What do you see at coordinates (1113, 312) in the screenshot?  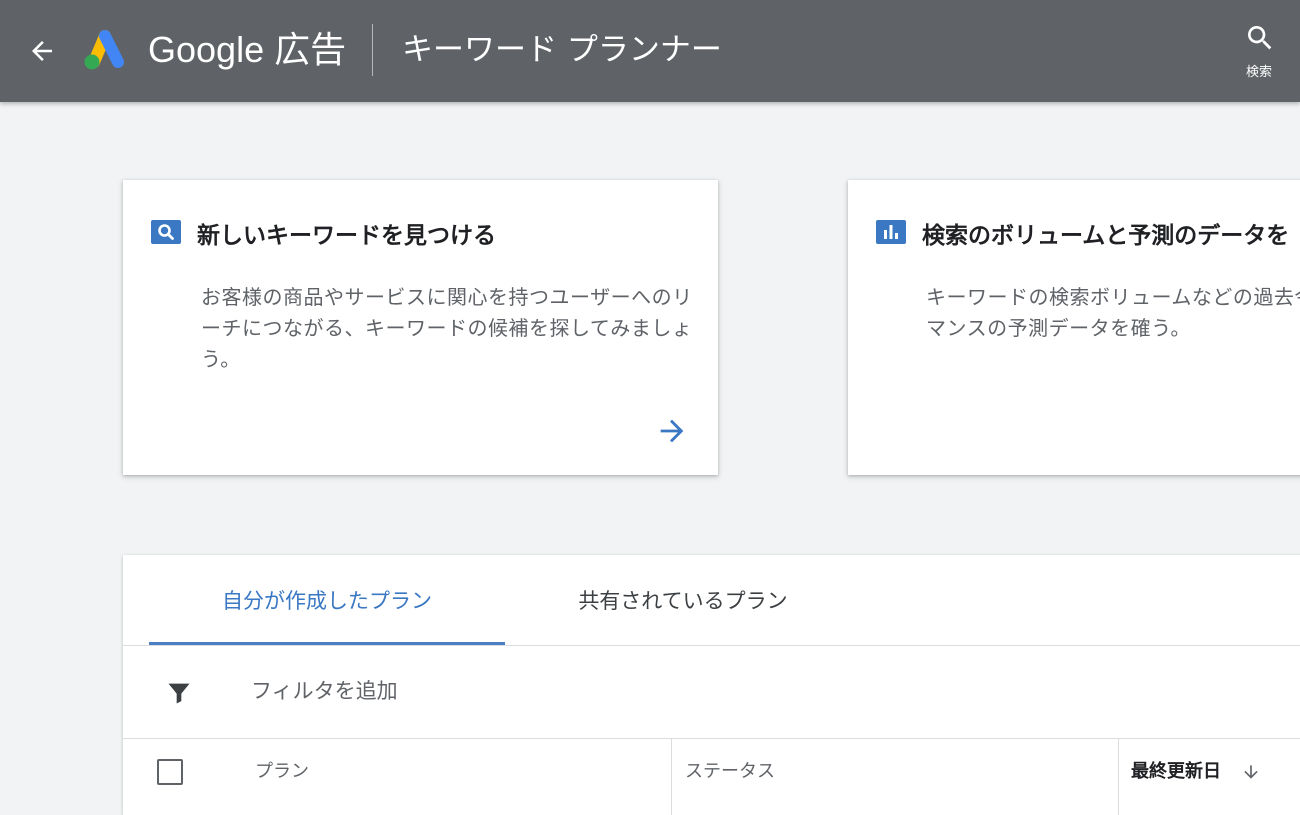 I see `card-description: キーワードの検索ボリュームなどの過去今後のパフォーマンスの予測データを確う。` at bounding box center [1113, 312].